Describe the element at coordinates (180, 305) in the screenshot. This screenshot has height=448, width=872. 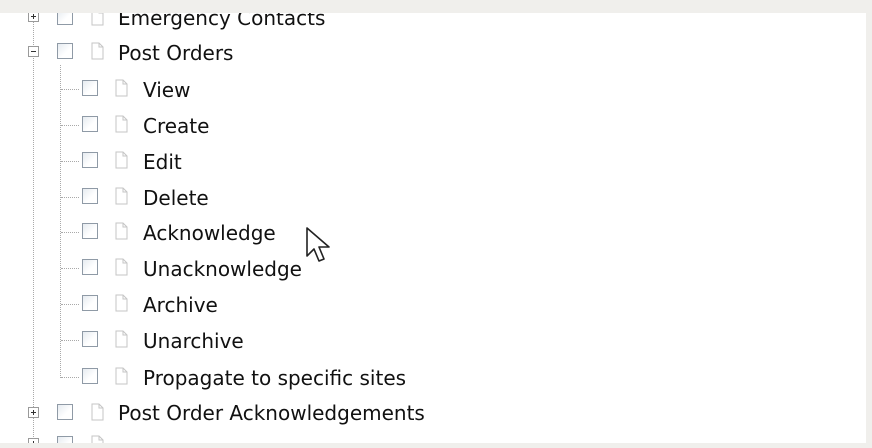
I see `tree-item-label: Archive` at that location.